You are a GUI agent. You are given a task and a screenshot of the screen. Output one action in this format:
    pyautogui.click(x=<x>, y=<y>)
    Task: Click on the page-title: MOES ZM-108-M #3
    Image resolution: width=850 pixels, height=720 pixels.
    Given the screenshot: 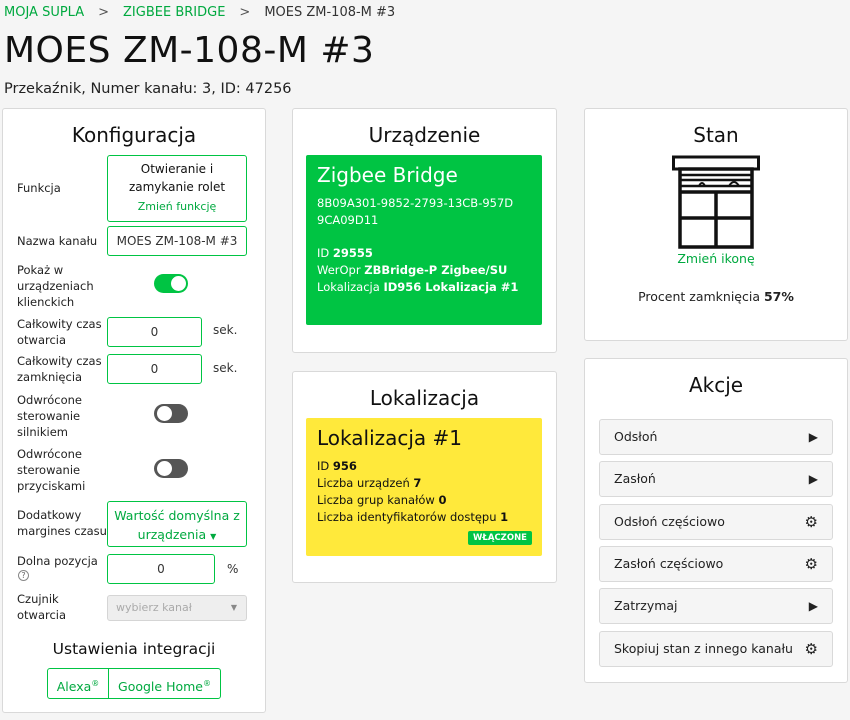 What is the action you would take?
    pyautogui.click(x=189, y=50)
    